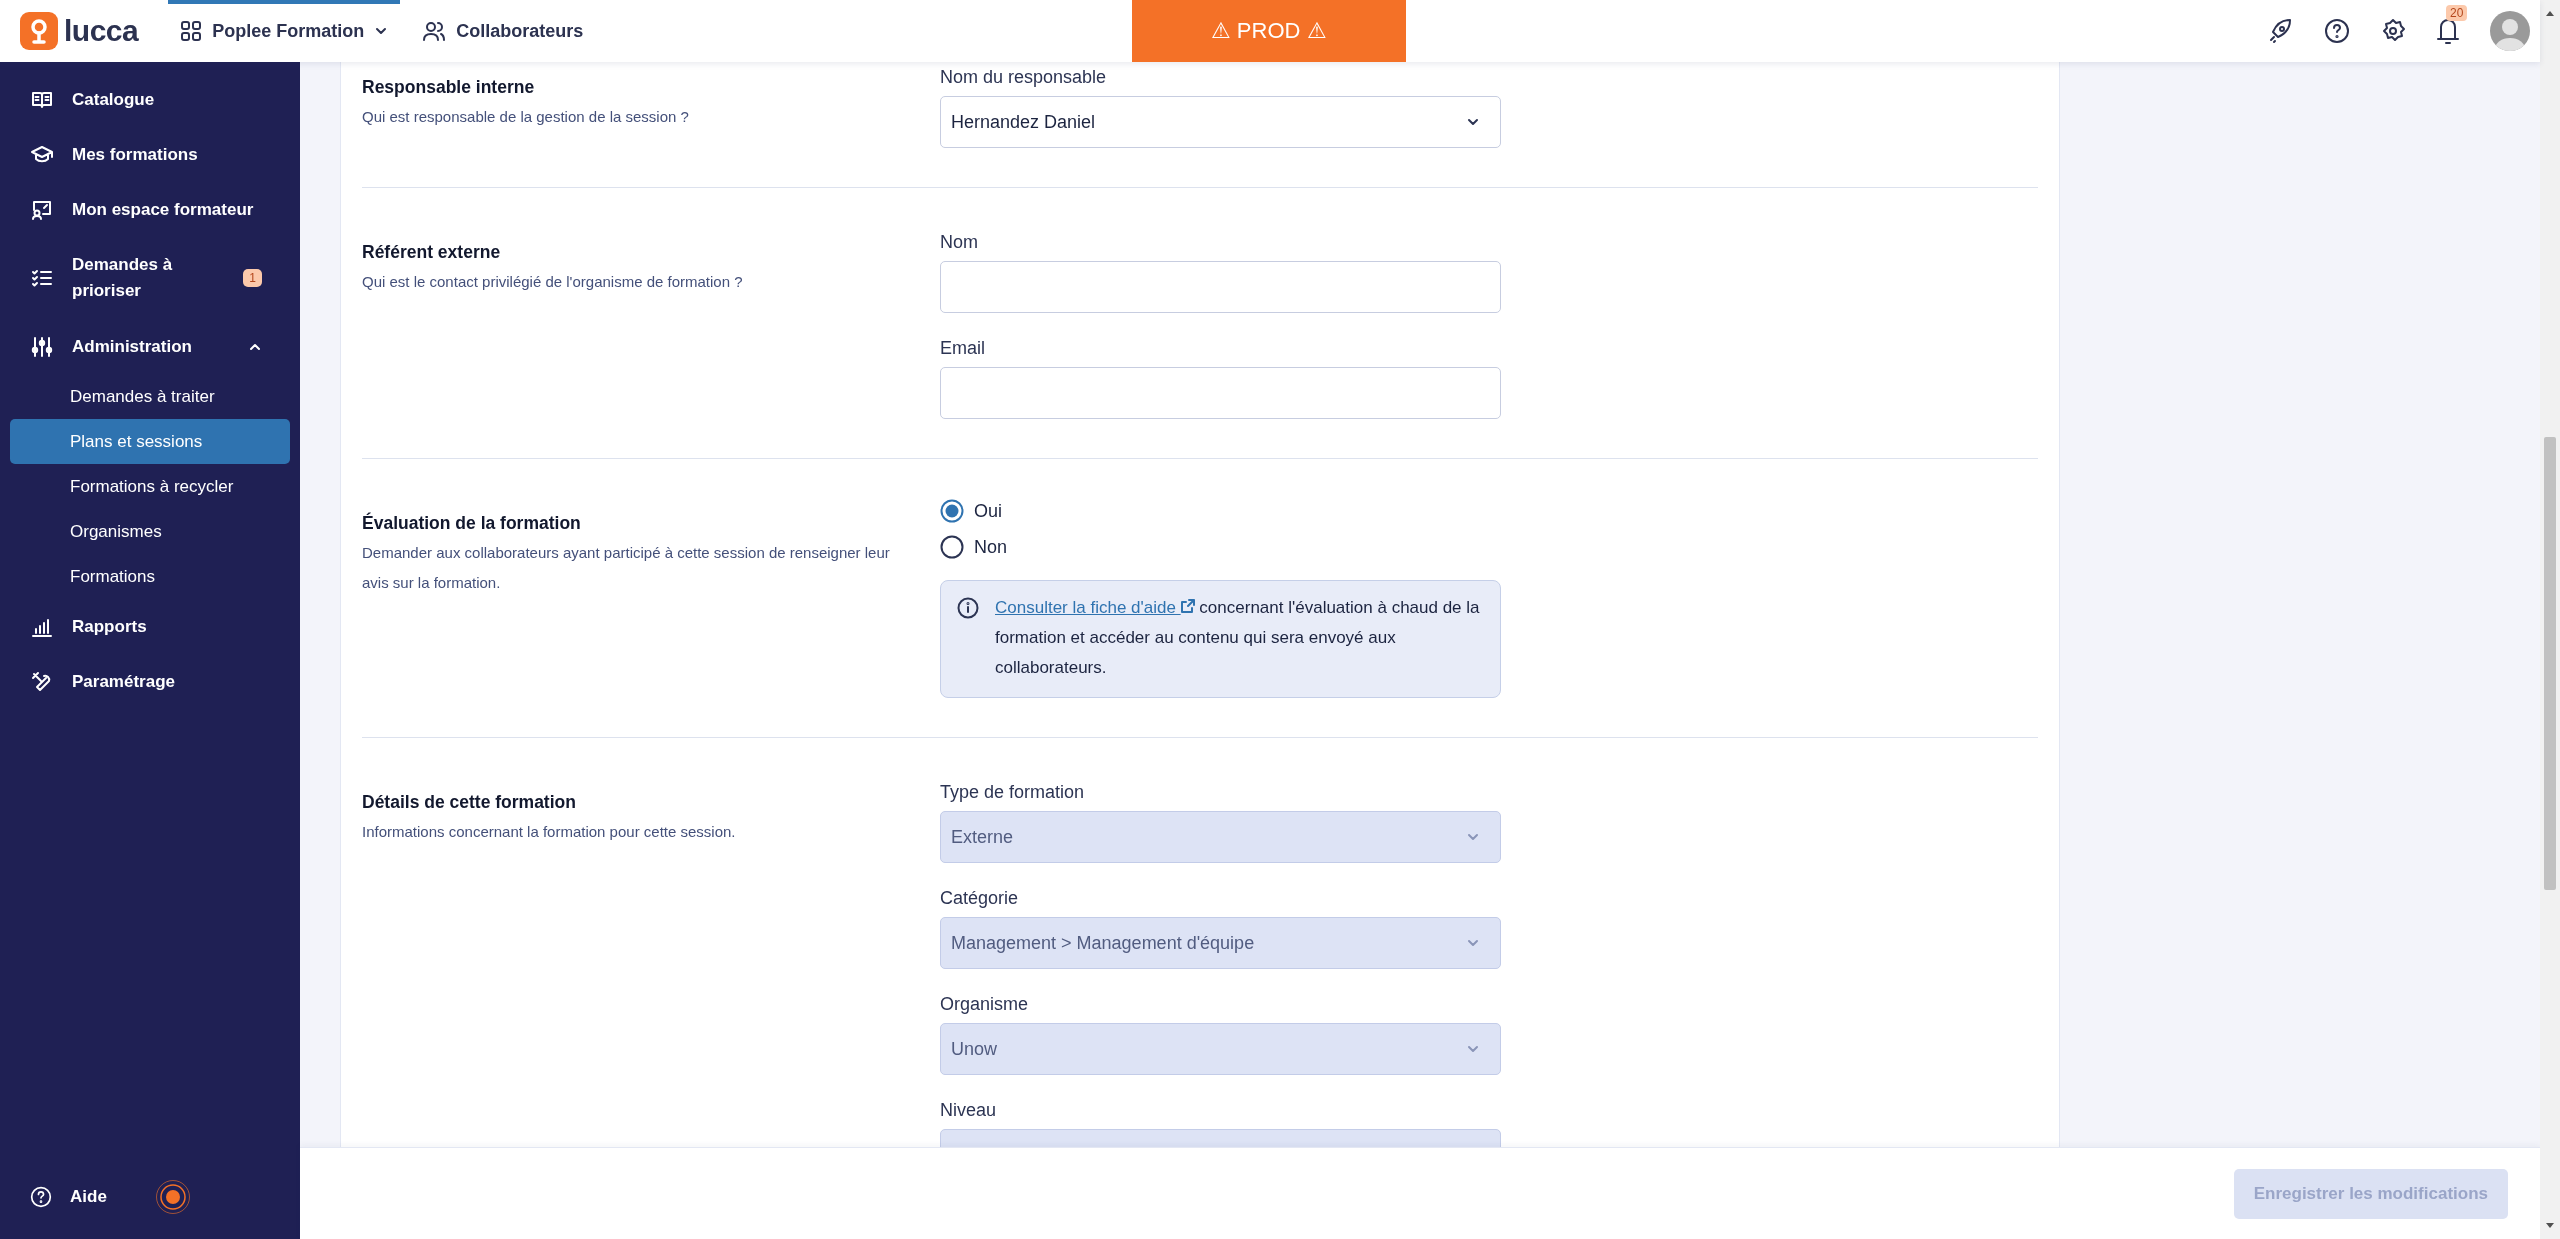  Describe the element at coordinates (963, 348) in the screenshot. I see `field-label: Email` at that location.